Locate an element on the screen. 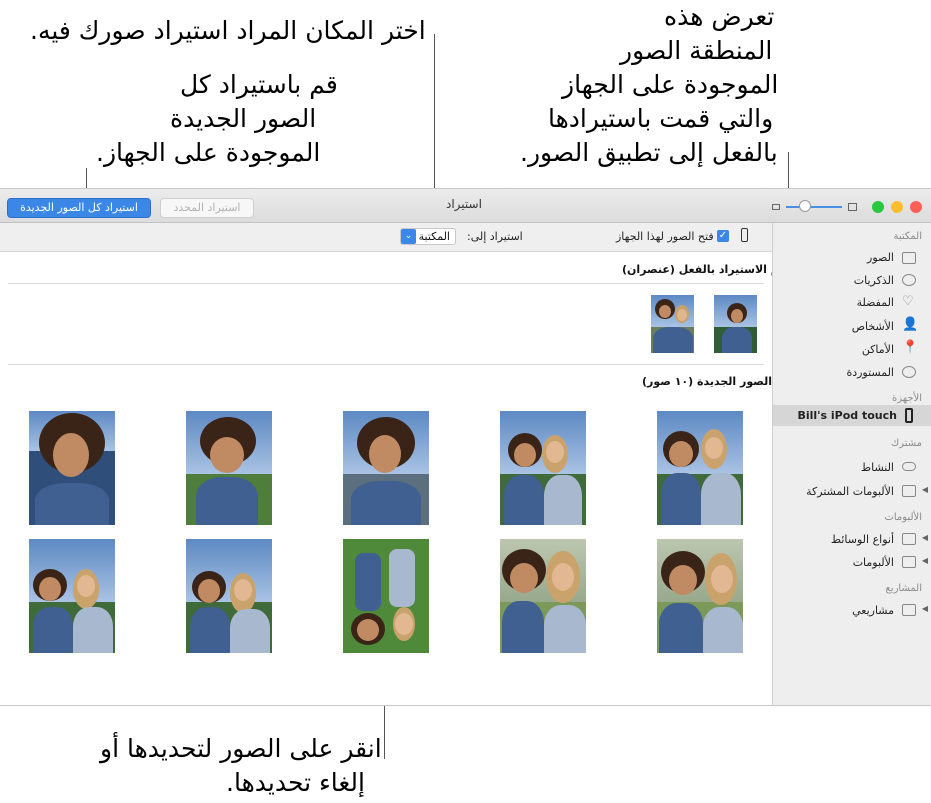 The height and width of the screenshot is (803, 931). callout-click-line2: إلغاء تحديدها. is located at coordinates (295, 782).